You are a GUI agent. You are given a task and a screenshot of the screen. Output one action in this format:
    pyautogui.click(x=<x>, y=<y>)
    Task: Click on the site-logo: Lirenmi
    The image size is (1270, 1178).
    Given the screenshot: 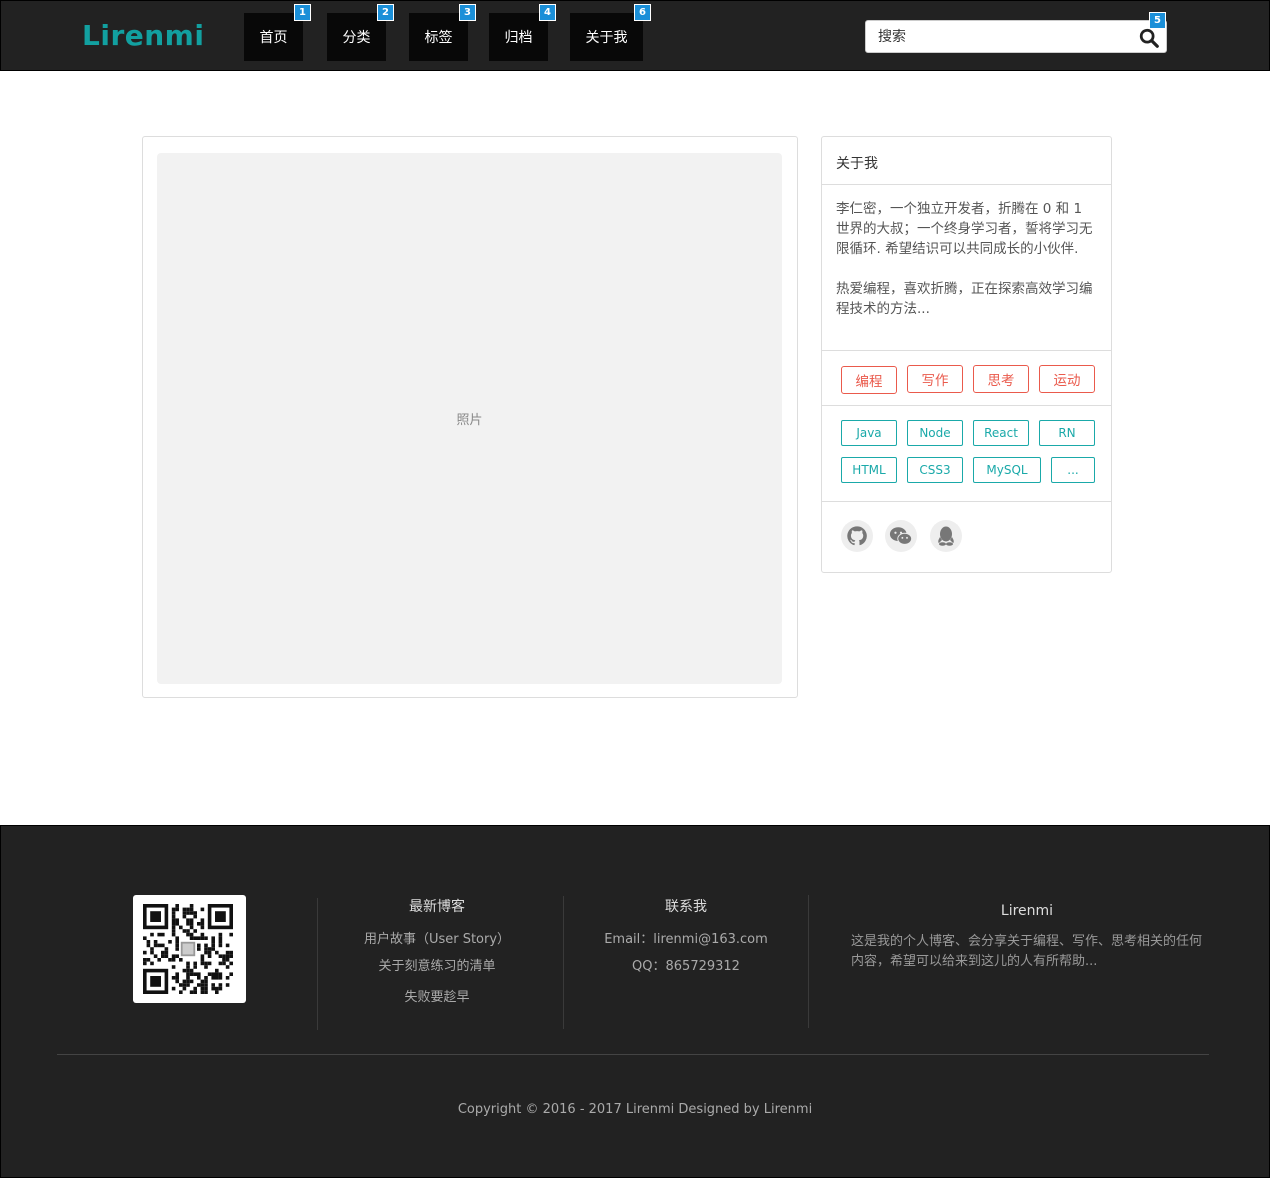 What is the action you would take?
    pyautogui.click(x=143, y=35)
    